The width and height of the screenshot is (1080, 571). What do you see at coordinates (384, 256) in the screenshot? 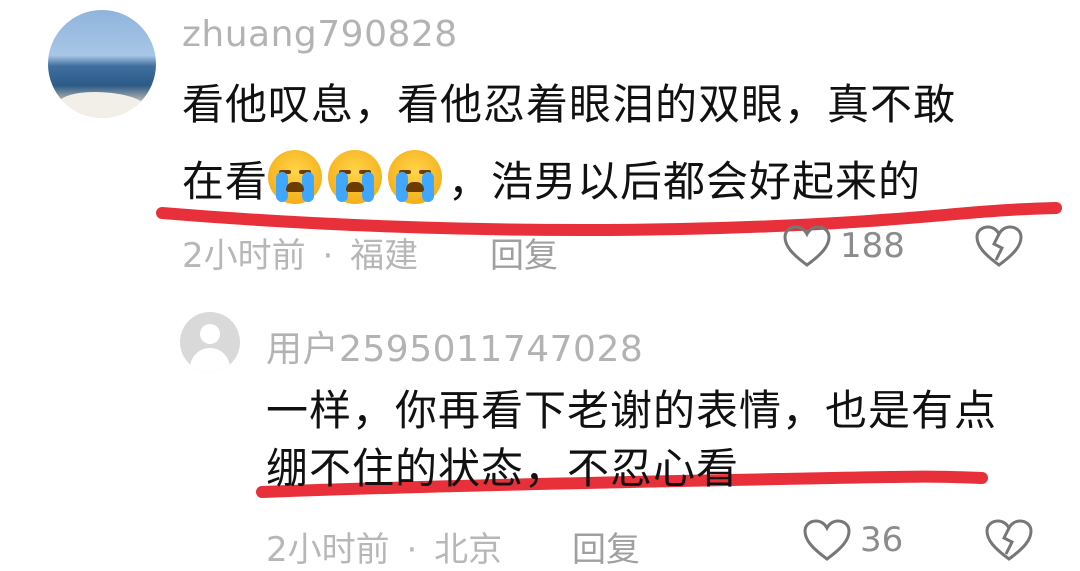
I see `comment-location: 福建` at bounding box center [384, 256].